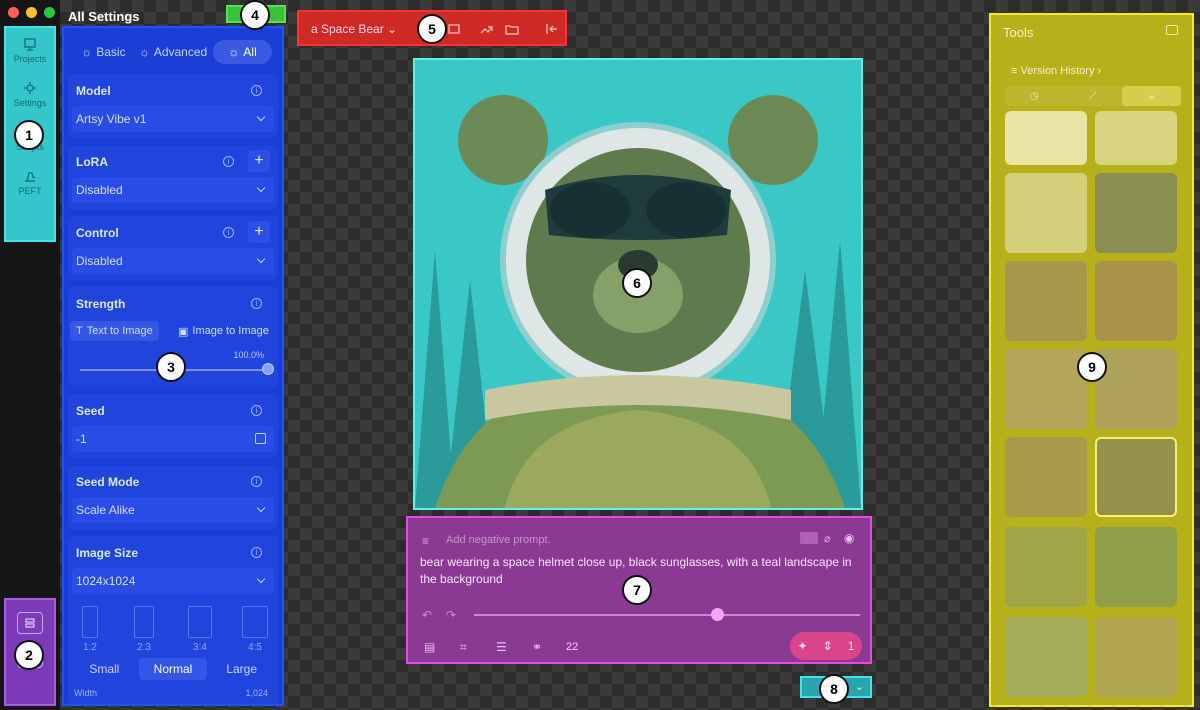 This screenshot has height=710, width=1200. I want to click on nav-projects: Projects, so click(30, 50).